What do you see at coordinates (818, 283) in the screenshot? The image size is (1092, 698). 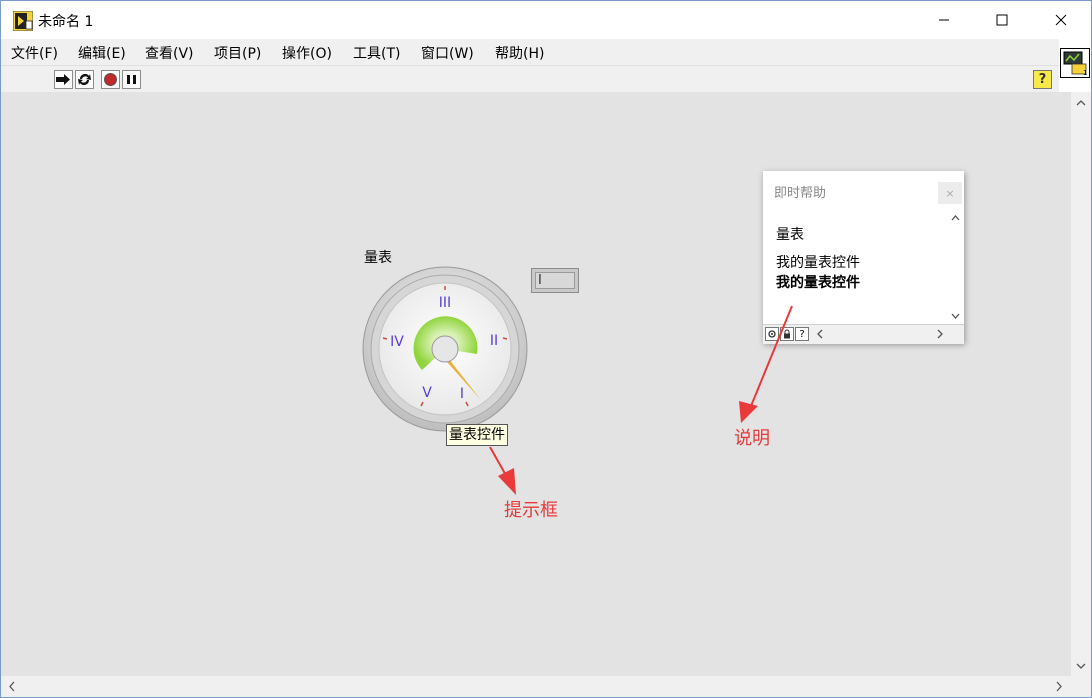 I see `context-help-description-bold: 我的量表控件` at bounding box center [818, 283].